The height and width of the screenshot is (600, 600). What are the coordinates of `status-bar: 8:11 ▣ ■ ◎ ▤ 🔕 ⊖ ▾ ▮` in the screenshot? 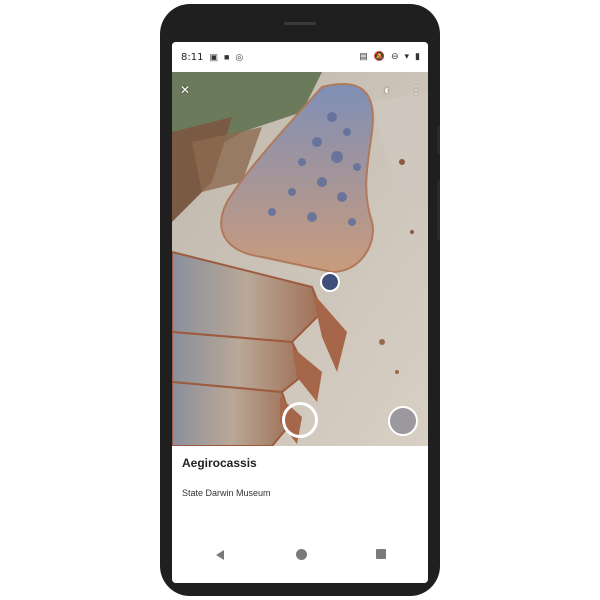 It's located at (300, 57).